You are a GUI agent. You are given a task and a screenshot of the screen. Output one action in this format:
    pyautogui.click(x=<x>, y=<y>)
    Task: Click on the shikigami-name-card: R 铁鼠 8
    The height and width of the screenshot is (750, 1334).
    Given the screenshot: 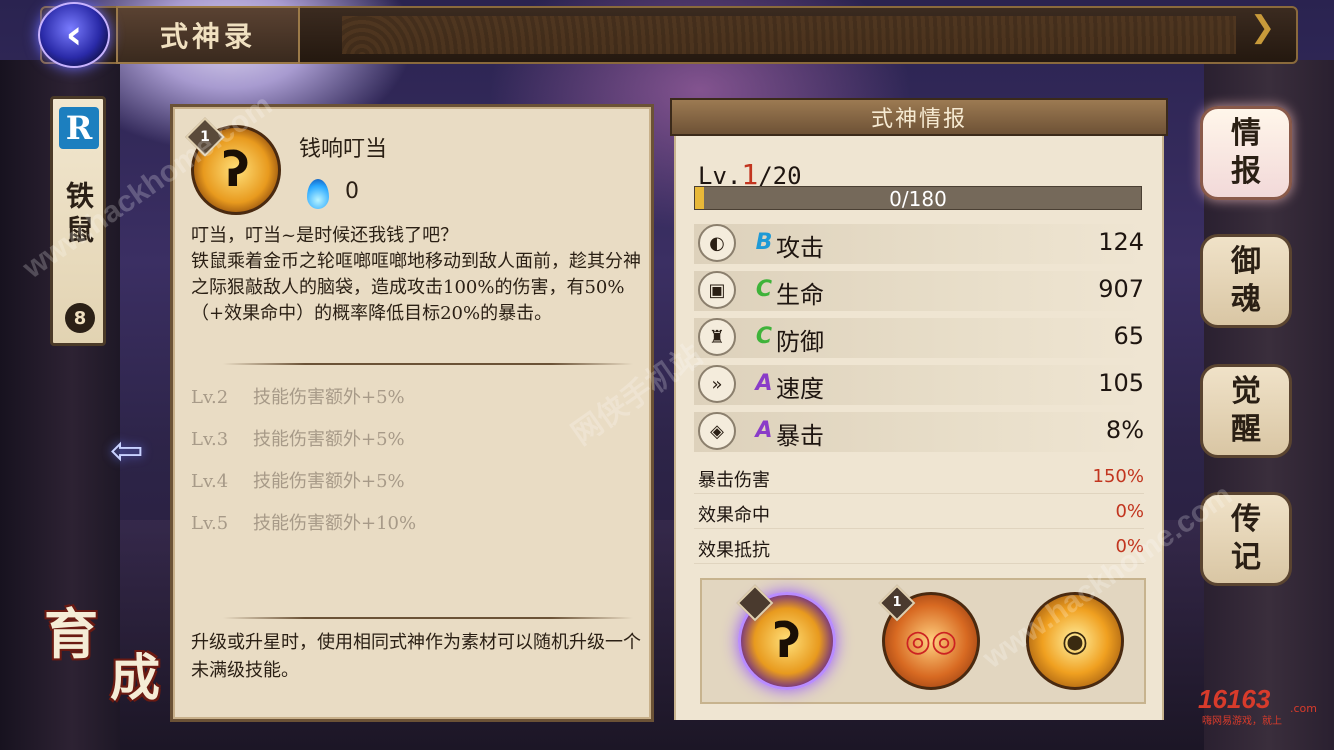 What is the action you would take?
    pyautogui.click(x=78, y=221)
    